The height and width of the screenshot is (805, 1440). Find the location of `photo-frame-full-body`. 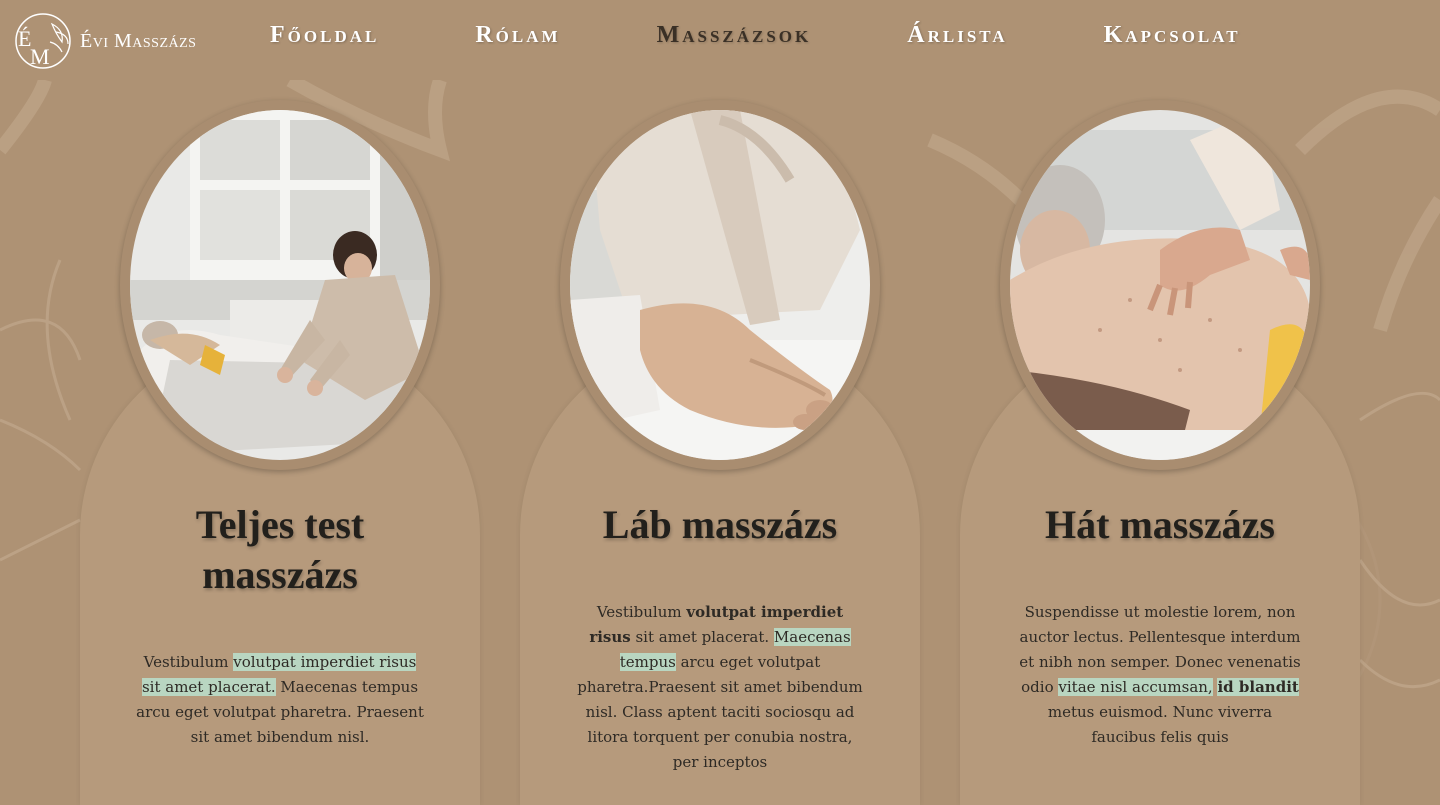

photo-frame-full-body is located at coordinates (280, 285).